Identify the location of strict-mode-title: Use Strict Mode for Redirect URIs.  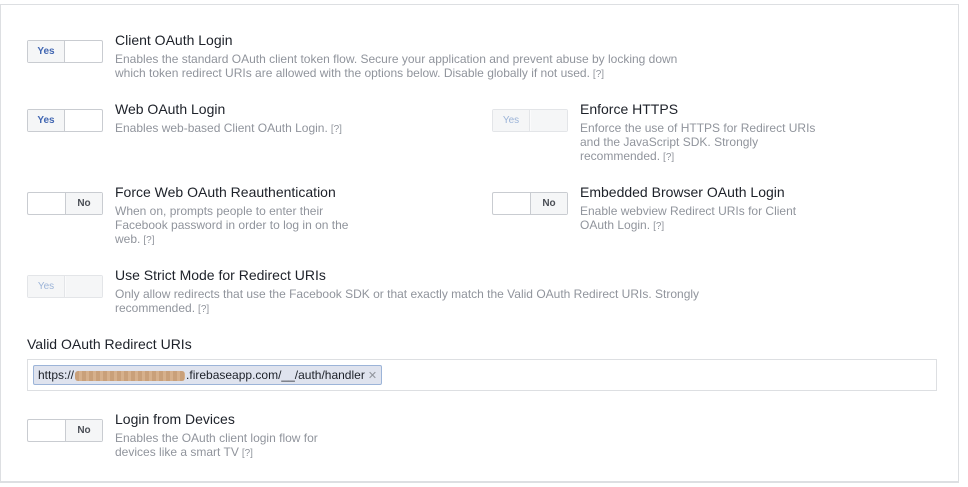
(220, 275).